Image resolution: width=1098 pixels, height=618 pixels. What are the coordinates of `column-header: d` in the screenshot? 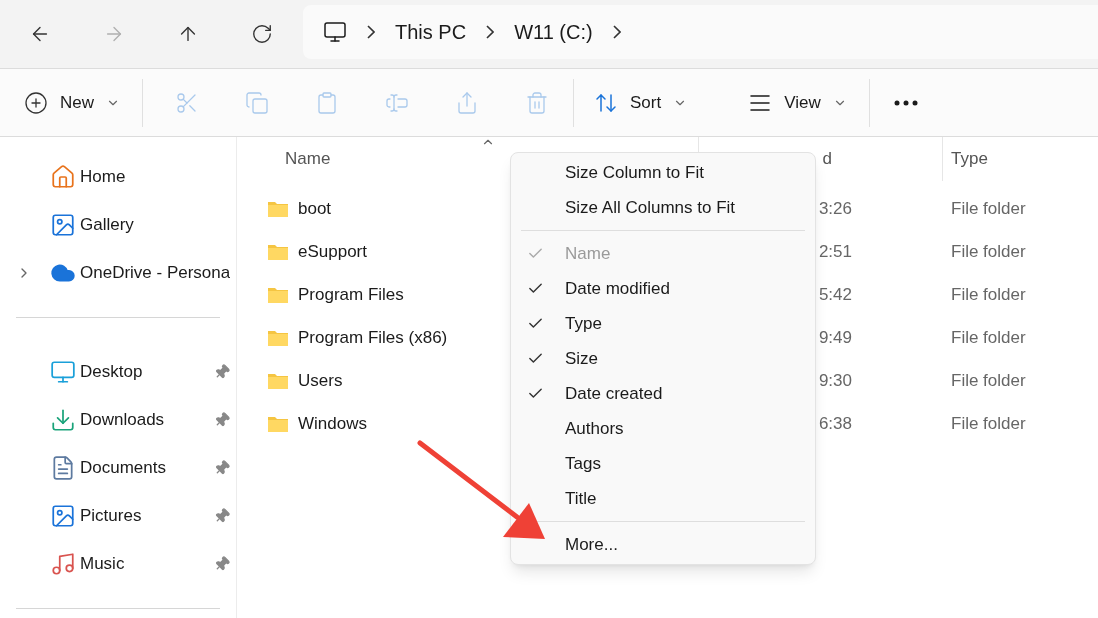 It's located at (827, 159).